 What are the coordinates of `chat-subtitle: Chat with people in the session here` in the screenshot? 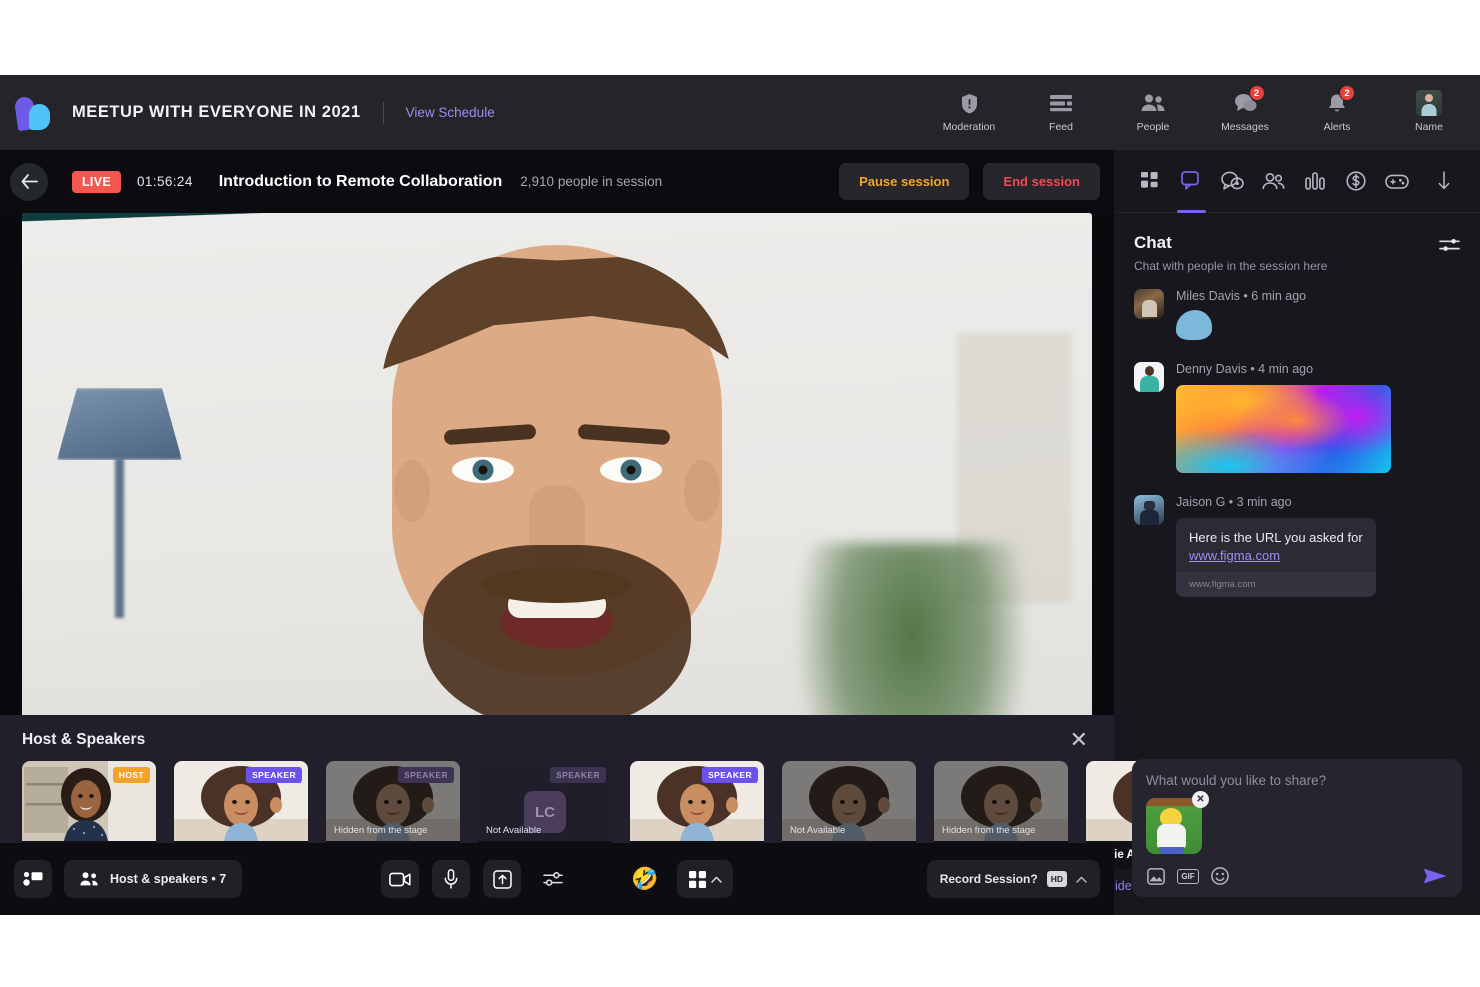 It's located at (1231, 266).